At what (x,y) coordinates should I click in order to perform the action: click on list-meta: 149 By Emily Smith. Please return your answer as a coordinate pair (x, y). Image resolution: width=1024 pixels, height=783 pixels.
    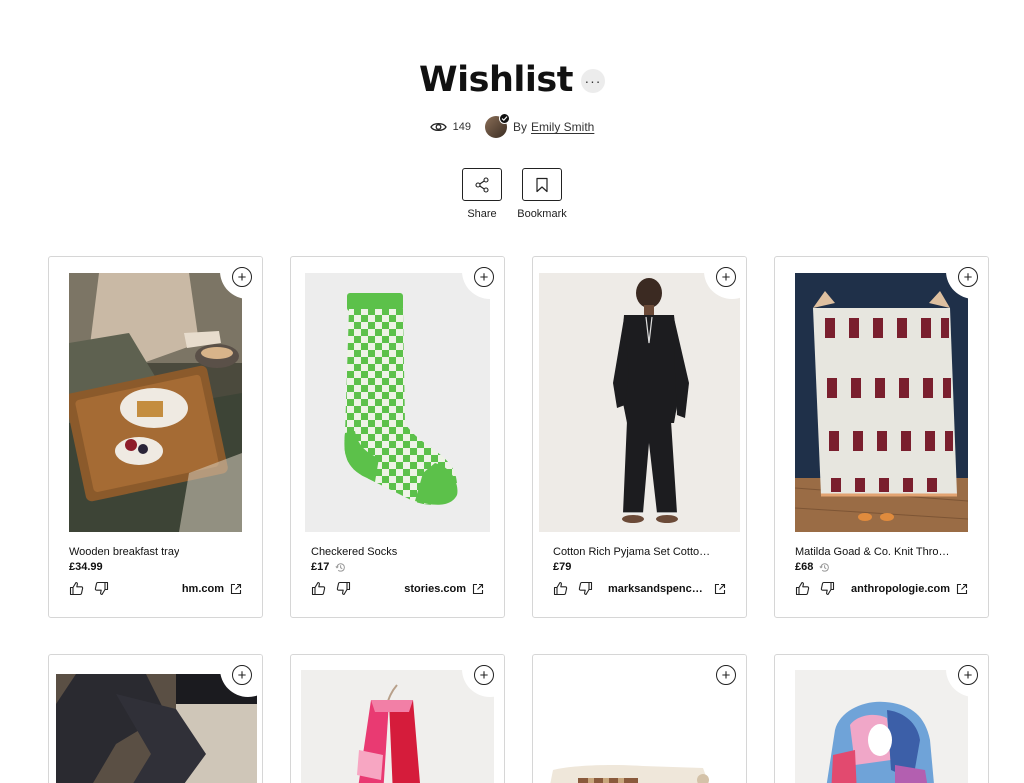
    Looking at the image, I should click on (512, 125).